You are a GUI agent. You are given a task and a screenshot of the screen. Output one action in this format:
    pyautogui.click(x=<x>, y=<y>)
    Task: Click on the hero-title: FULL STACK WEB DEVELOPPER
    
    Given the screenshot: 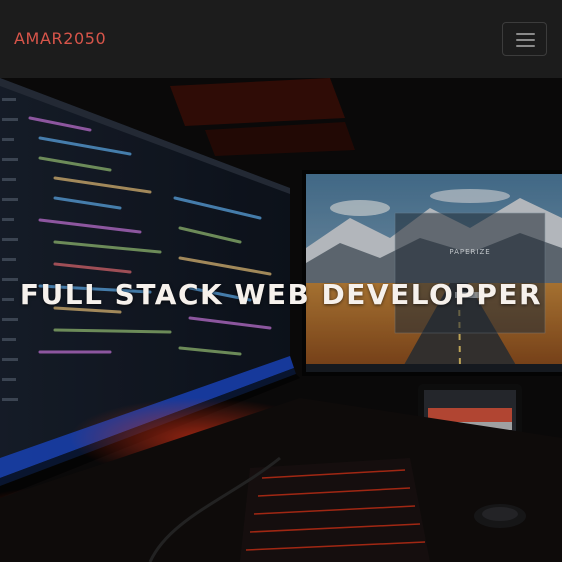 What is the action you would take?
    pyautogui.click(x=281, y=294)
    